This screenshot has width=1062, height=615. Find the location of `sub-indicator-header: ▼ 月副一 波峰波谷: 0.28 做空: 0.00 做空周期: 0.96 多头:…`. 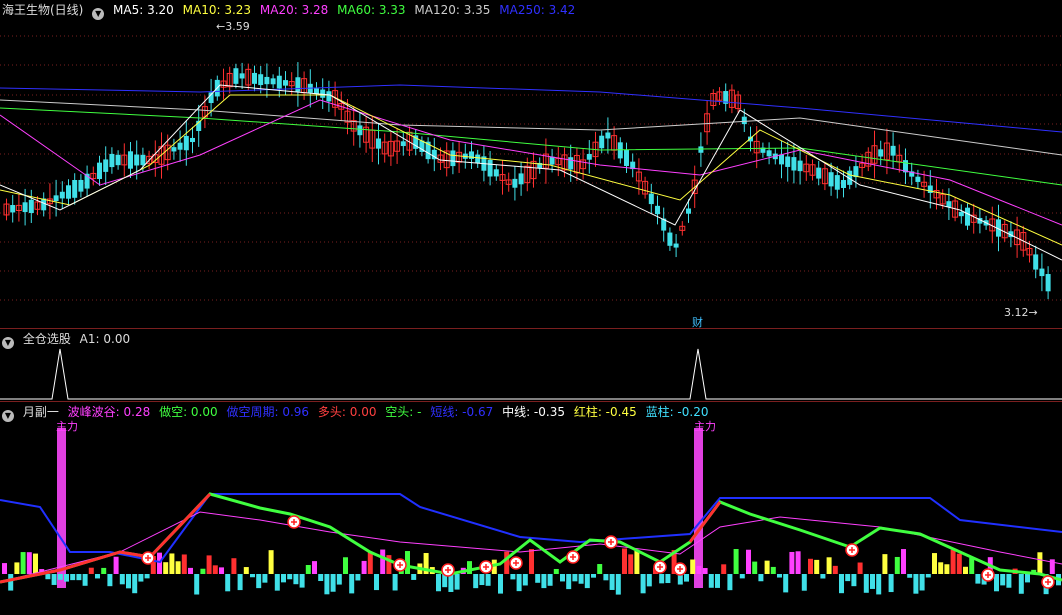

sub-indicator-header: ▼ 月副一 波峰波谷: 0.28 做空: 0.00 做空周期: 0.96 多头:… is located at coordinates (358, 413).